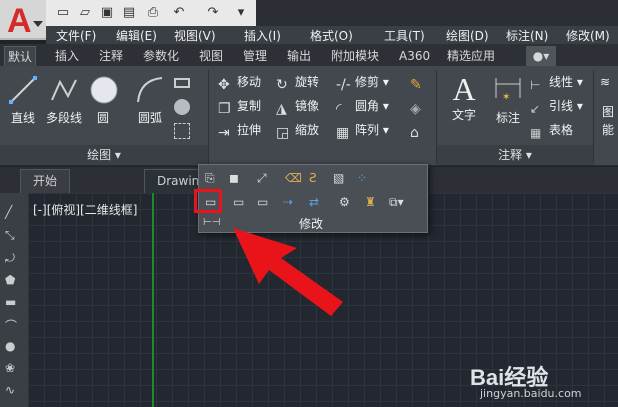 The image size is (618, 407). Describe the element at coordinates (76, 35) in the screenshot. I see `menu-file: 文件(F)` at that location.